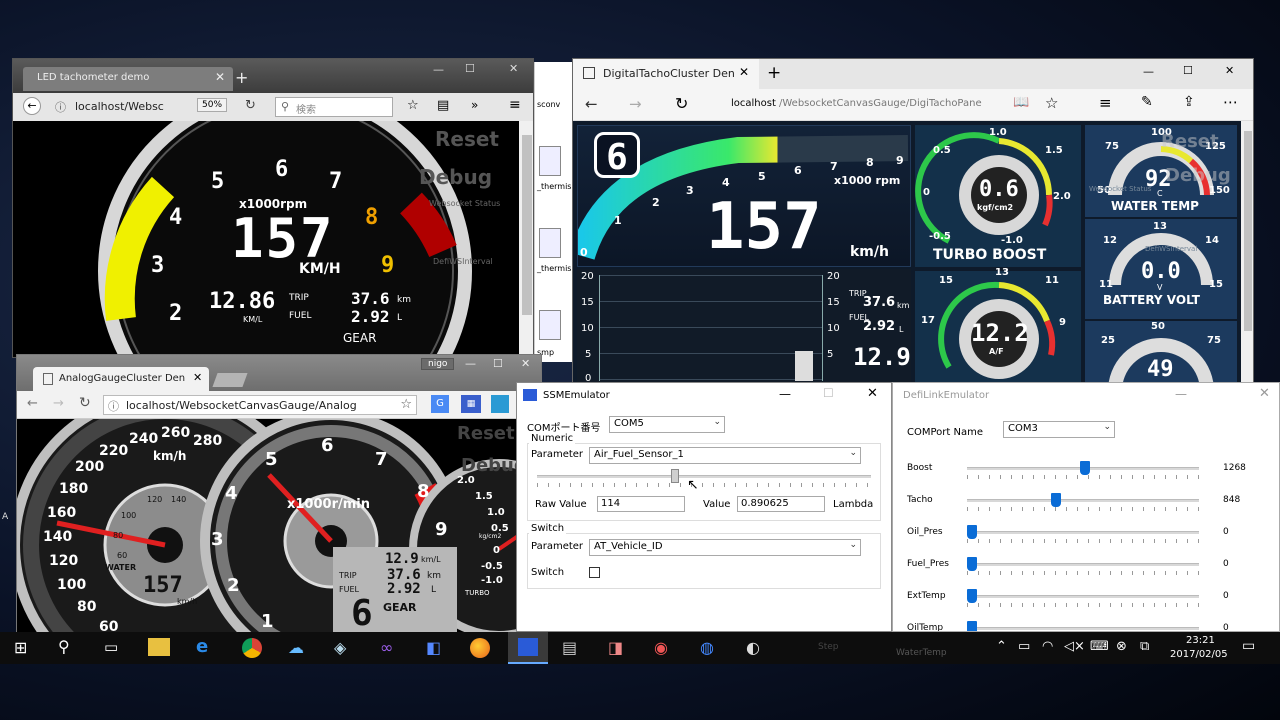 The height and width of the screenshot is (720, 1280). Describe the element at coordinates (252, 648) in the screenshot. I see `chrome-icon` at that location.